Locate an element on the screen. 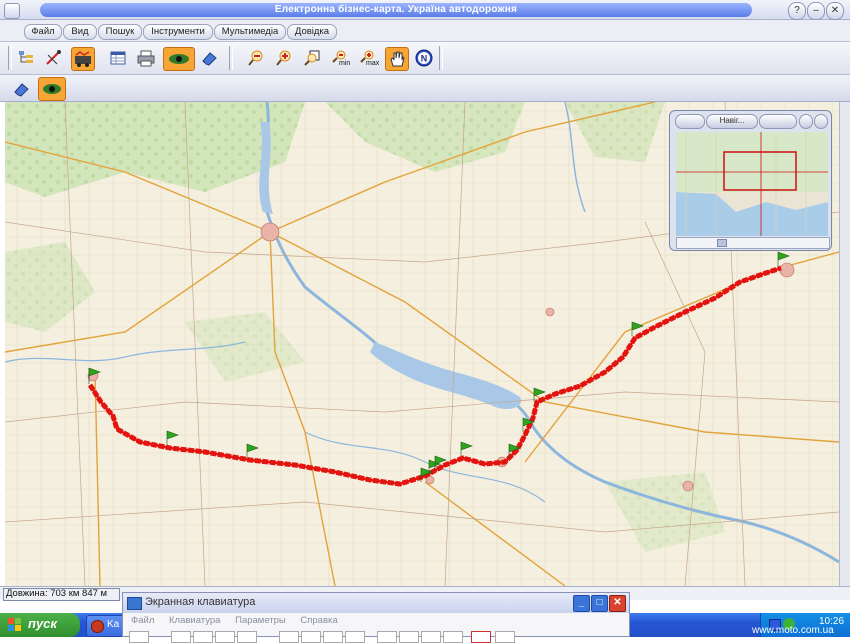 The image size is (850, 643). eraser-icon-secondary is located at coordinates (21, 89).